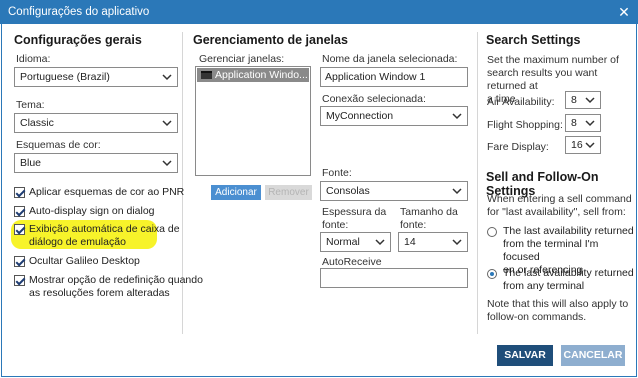 Image resolution: width=638 pixels, height=378 pixels. I want to click on theme-value: Classic, so click(37, 123).